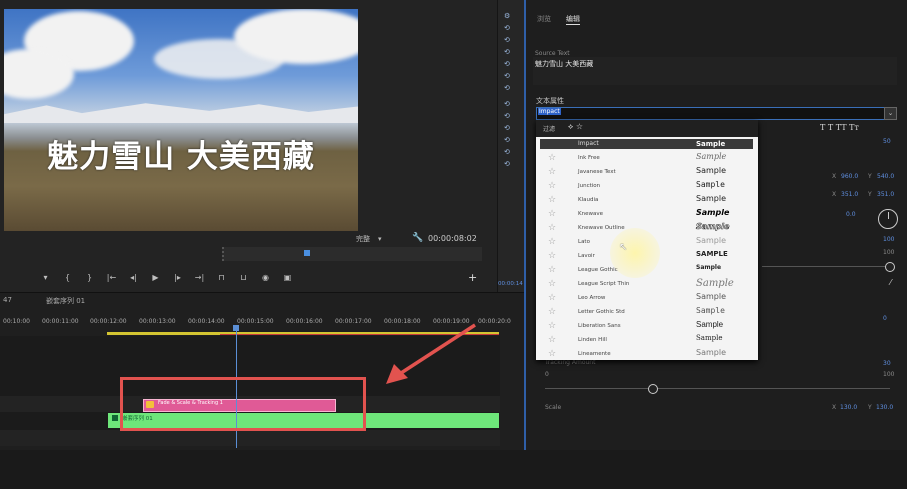 This screenshot has width=907, height=489. What do you see at coordinates (236, 328) in the screenshot?
I see `timeline-playhead` at bounding box center [236, 328].